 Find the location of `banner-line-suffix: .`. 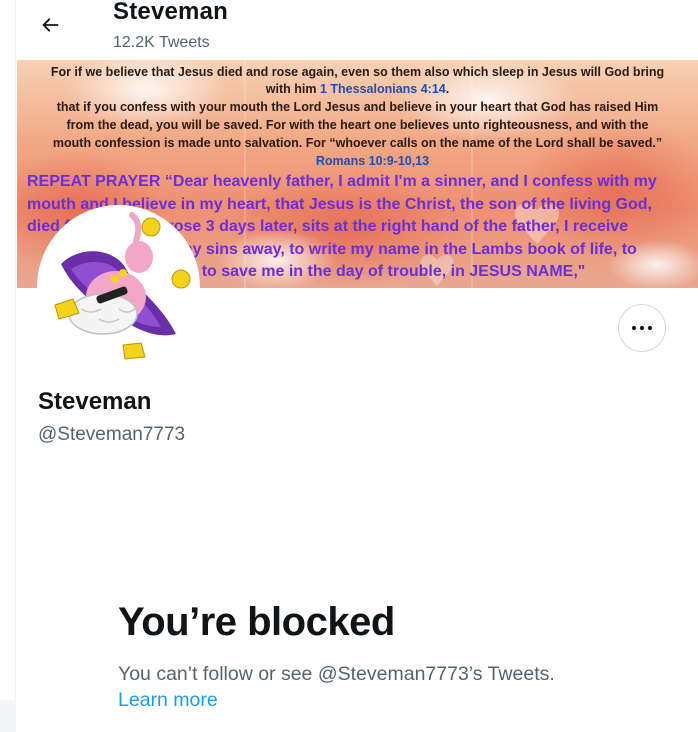

banner-line-suffix: . is located at coordinates (447, 89).